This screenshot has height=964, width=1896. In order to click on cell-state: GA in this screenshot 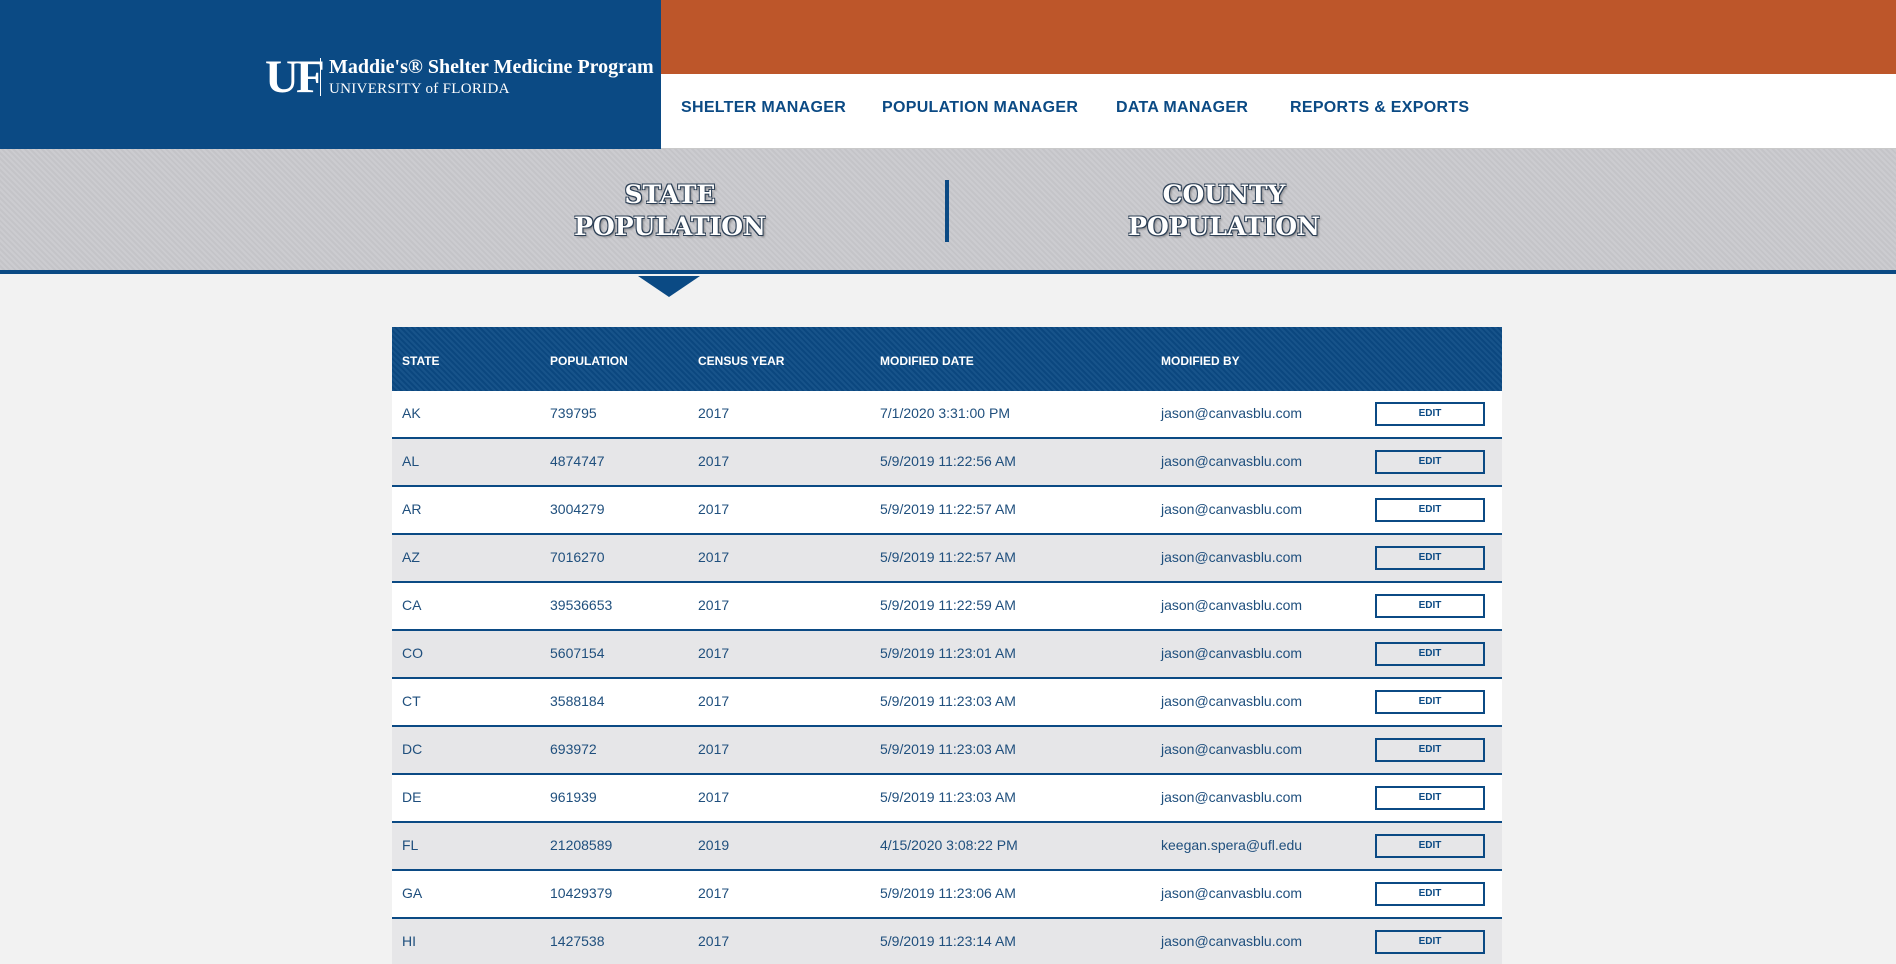, I will do `click(412, 893)`.